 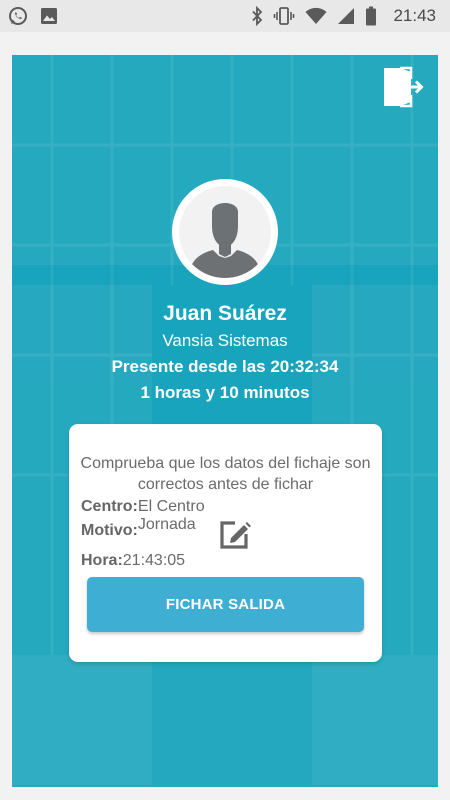 I want to click on user-company: Vansia Sistemas, so click(x=225, y=340).